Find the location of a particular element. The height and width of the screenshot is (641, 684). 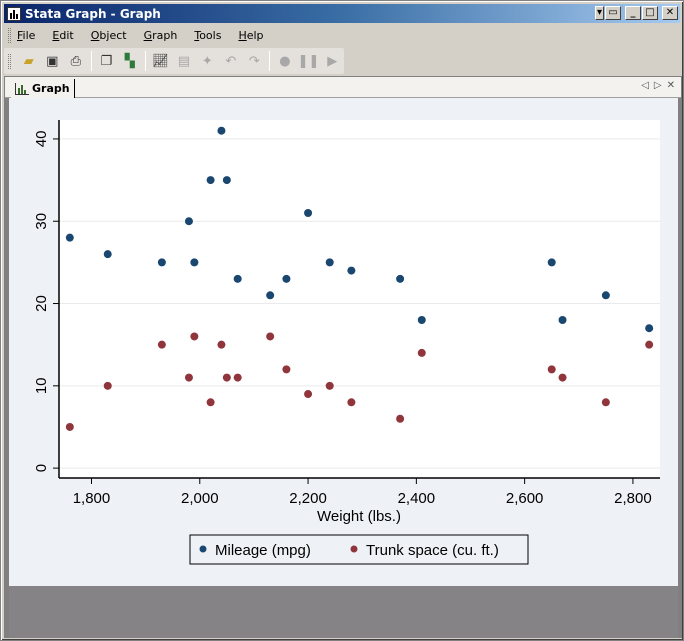

prev-tab-icon: ◁ is located at coordinates (645, 85).